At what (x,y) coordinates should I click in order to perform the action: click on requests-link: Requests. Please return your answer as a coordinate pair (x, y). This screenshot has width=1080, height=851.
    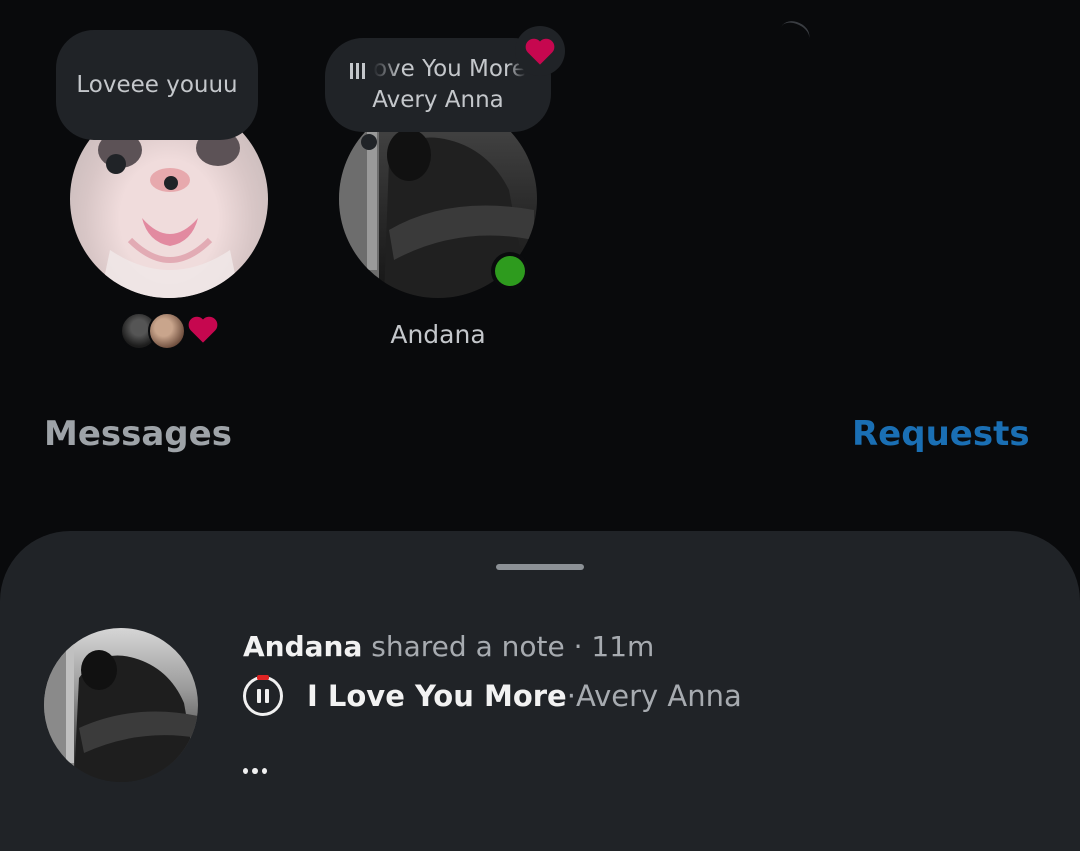
    Looking at the image, I should click on (941, 434).